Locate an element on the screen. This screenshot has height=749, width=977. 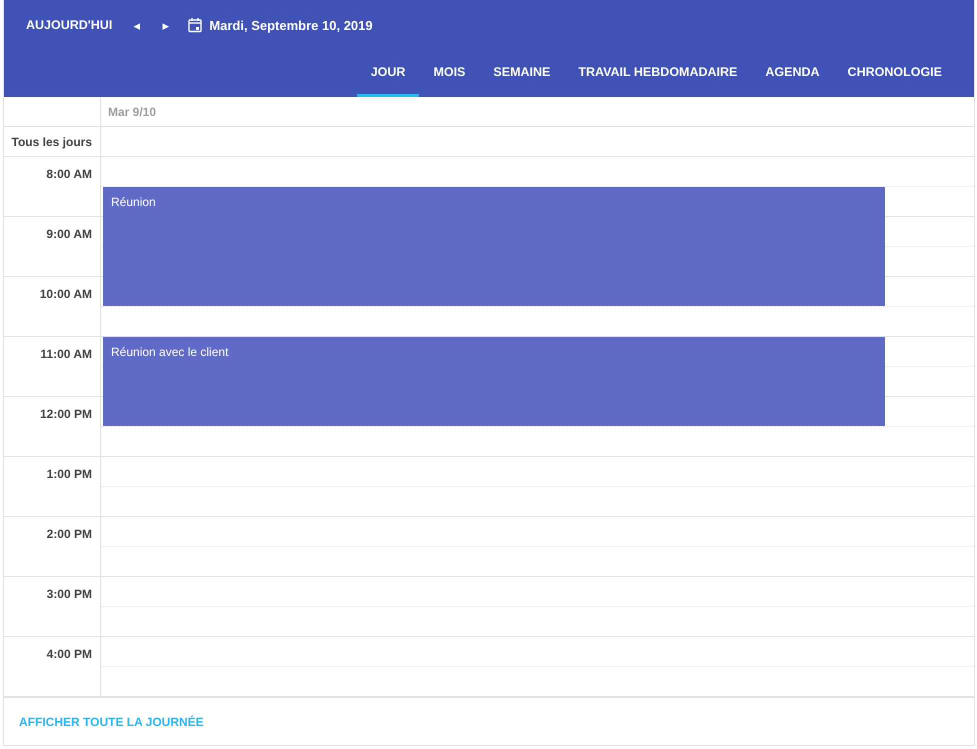
all-day-label: Tous les jours is located at coordinates (52, 141).